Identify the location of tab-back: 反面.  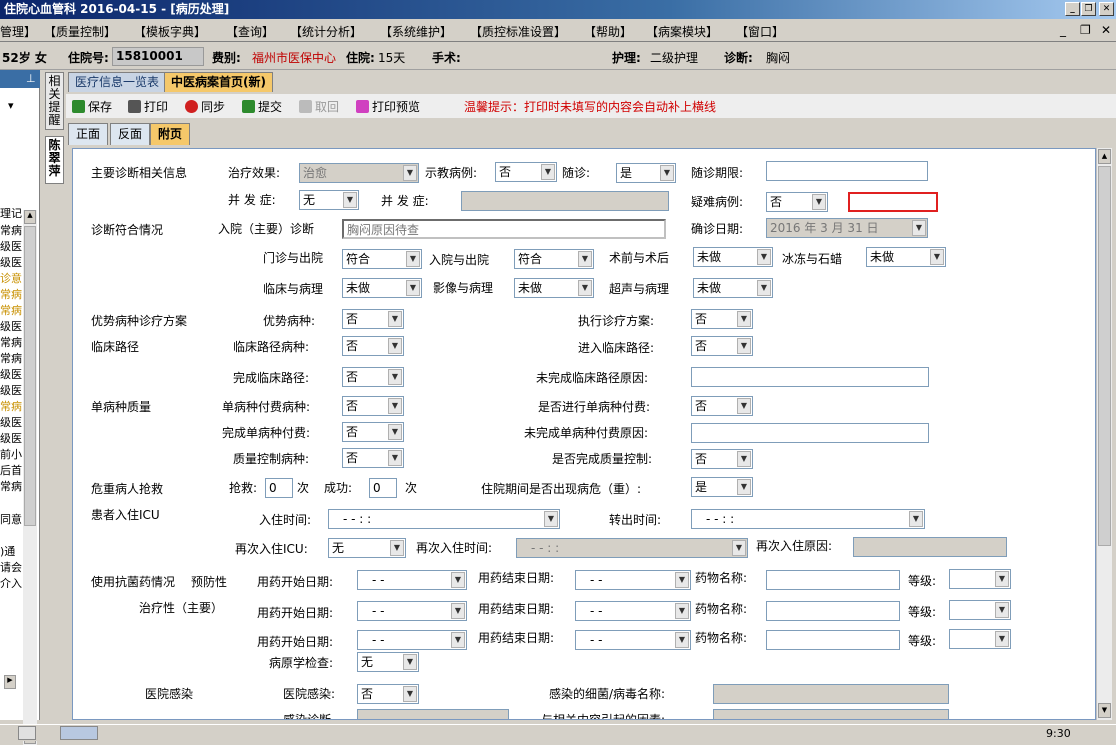
(130, 134).